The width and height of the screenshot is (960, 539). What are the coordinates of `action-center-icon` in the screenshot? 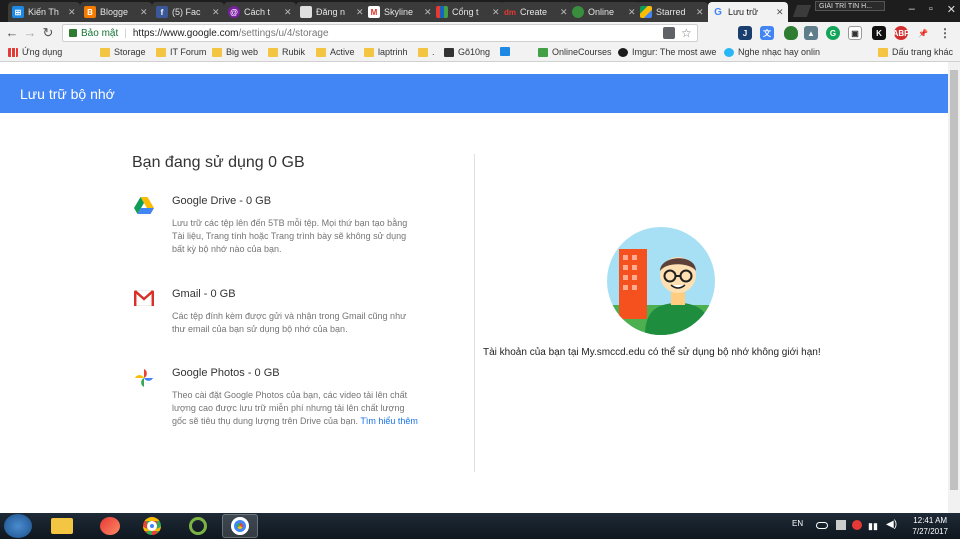 It's located at (841, 525).